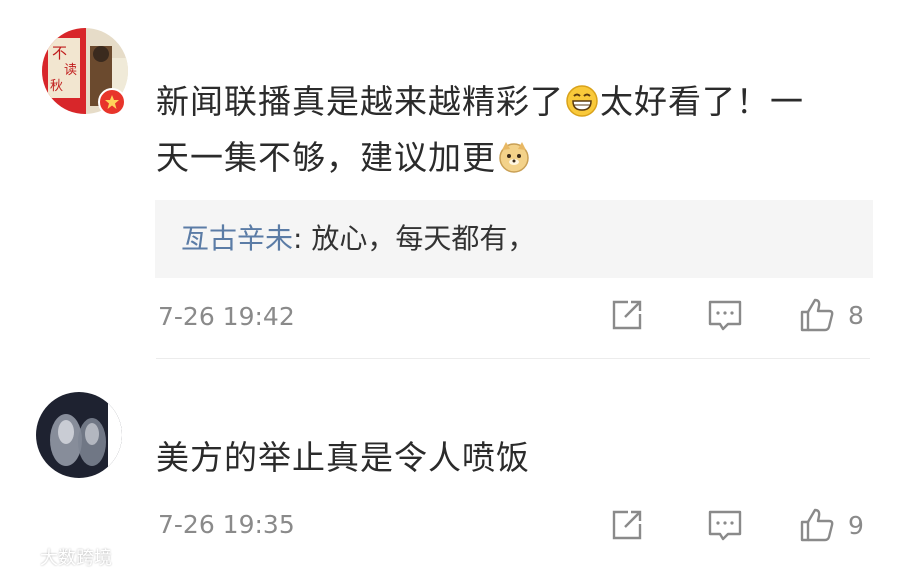  Describe the element at coordinates (414, 238) in the screenshot. I see `reply-text: : 放心，每天都有，` at that location.